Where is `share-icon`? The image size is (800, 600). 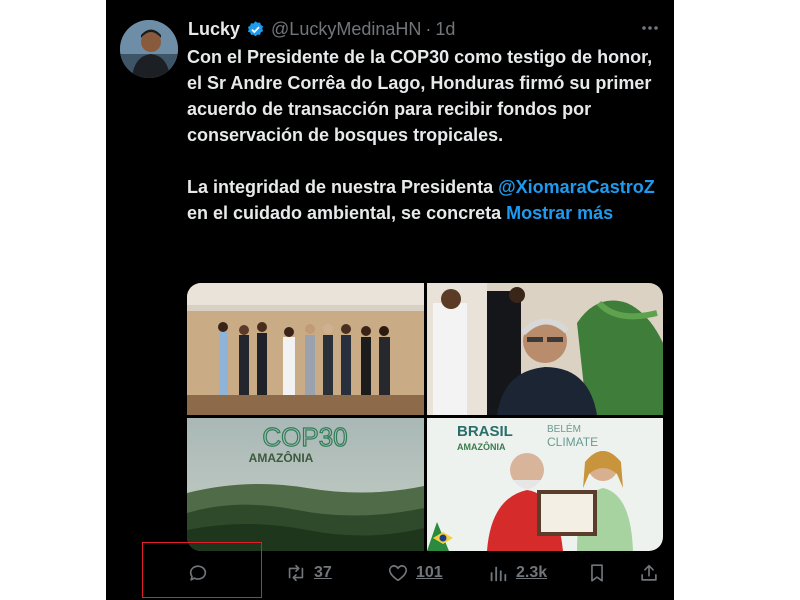
share-icon is located at coordinates (649, 572).